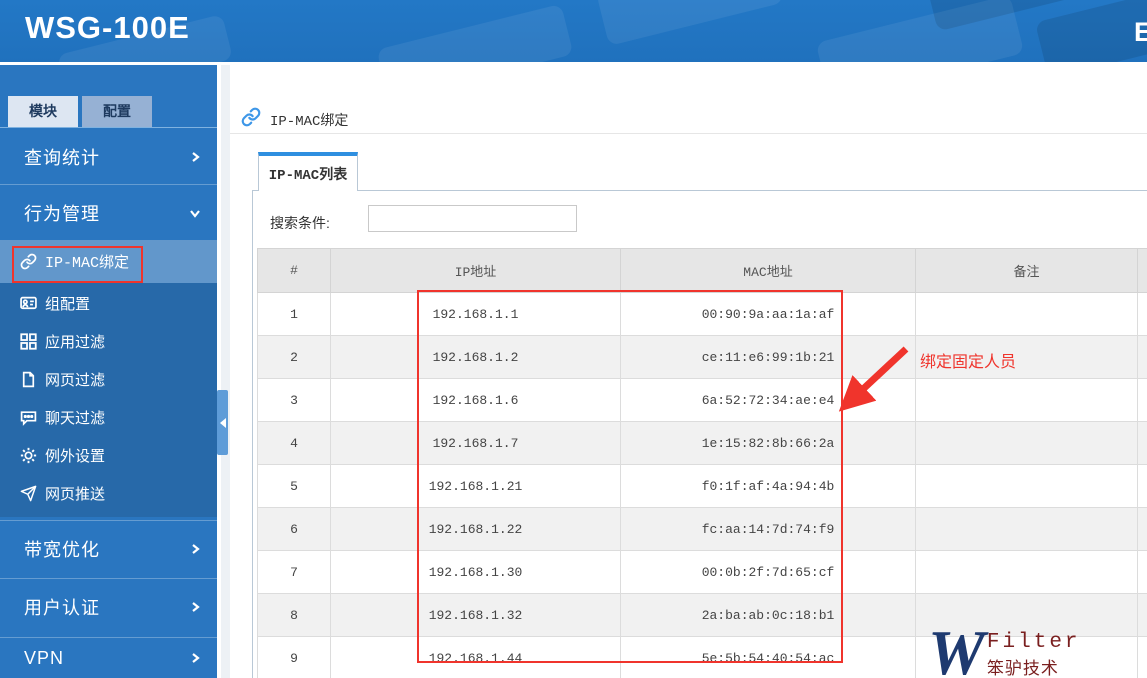 This screenshot has height=678, width=1147. Describe the element at coordinates (475, 615) in the screenshot. I see `cell-ip: 192.168.1.32` at that location.